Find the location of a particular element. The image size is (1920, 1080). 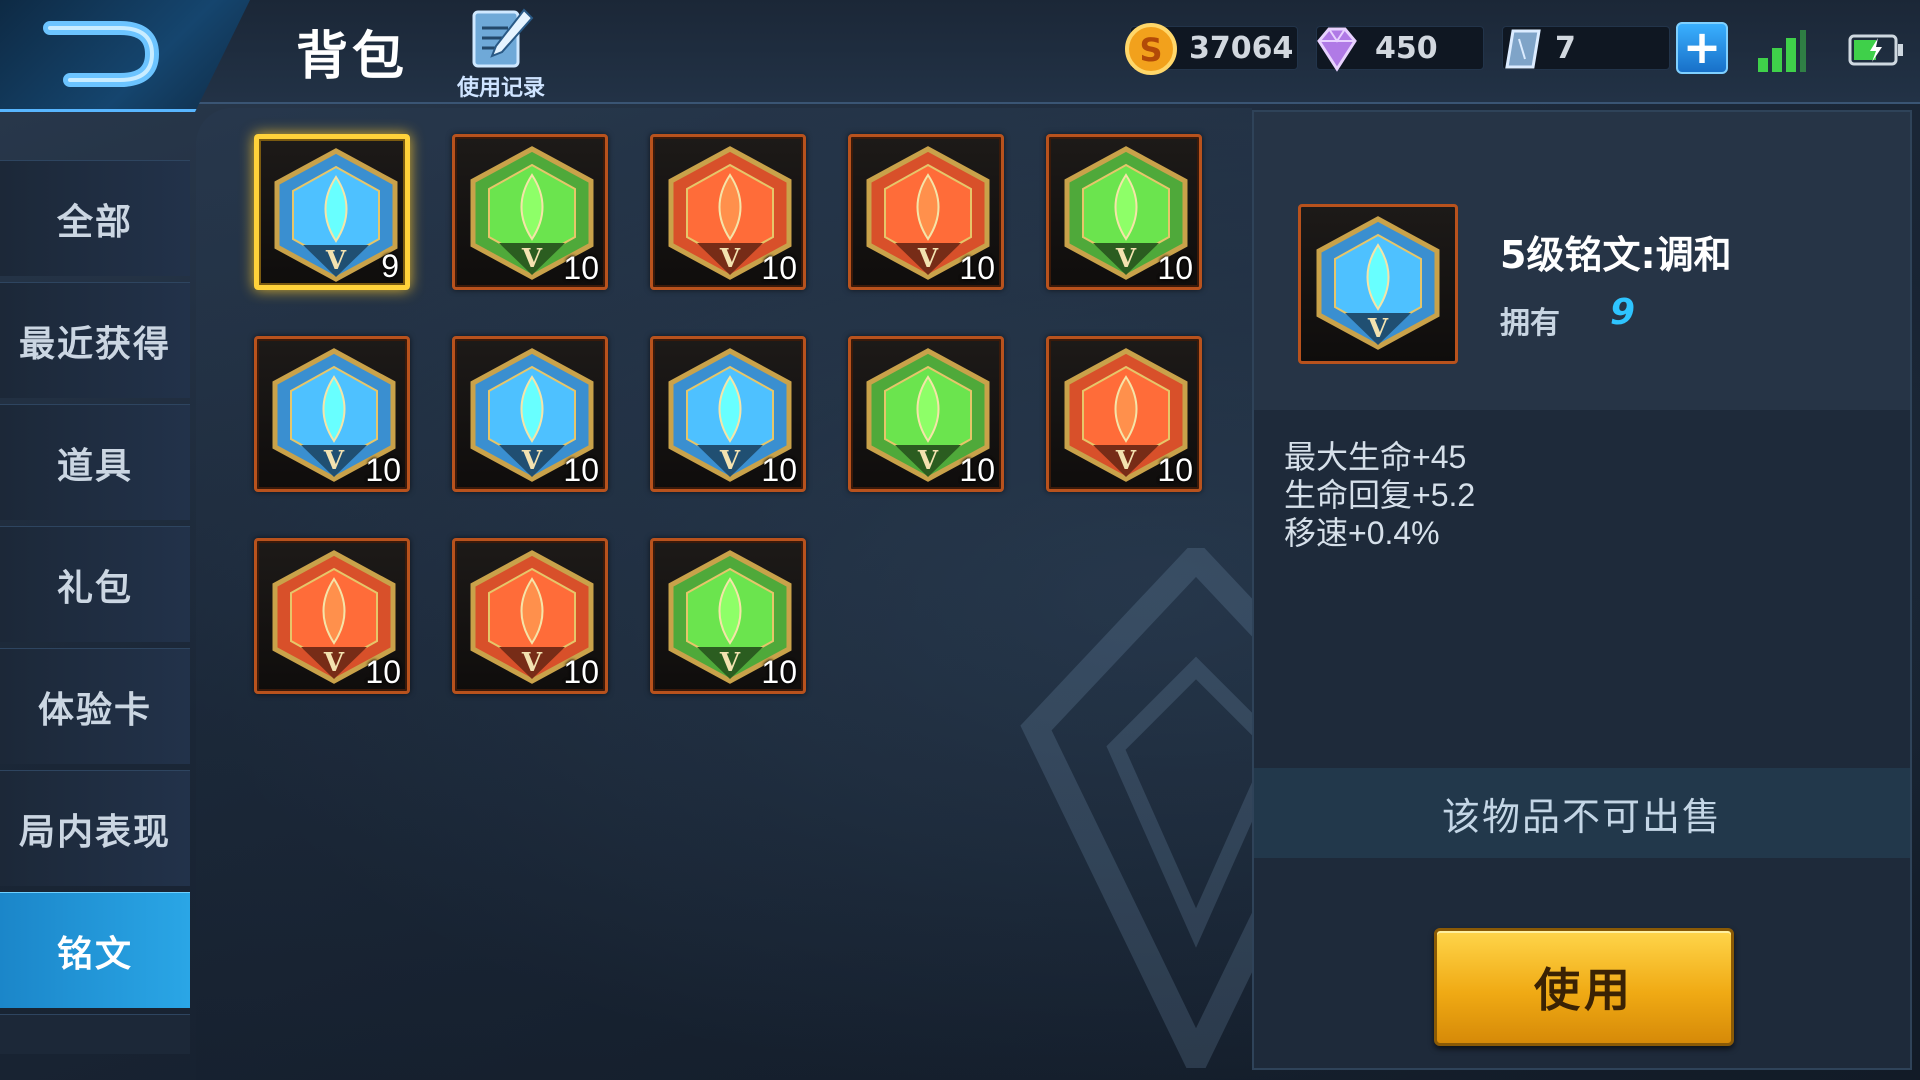

owned-count: 9 is located at coordinates (1623, 312).